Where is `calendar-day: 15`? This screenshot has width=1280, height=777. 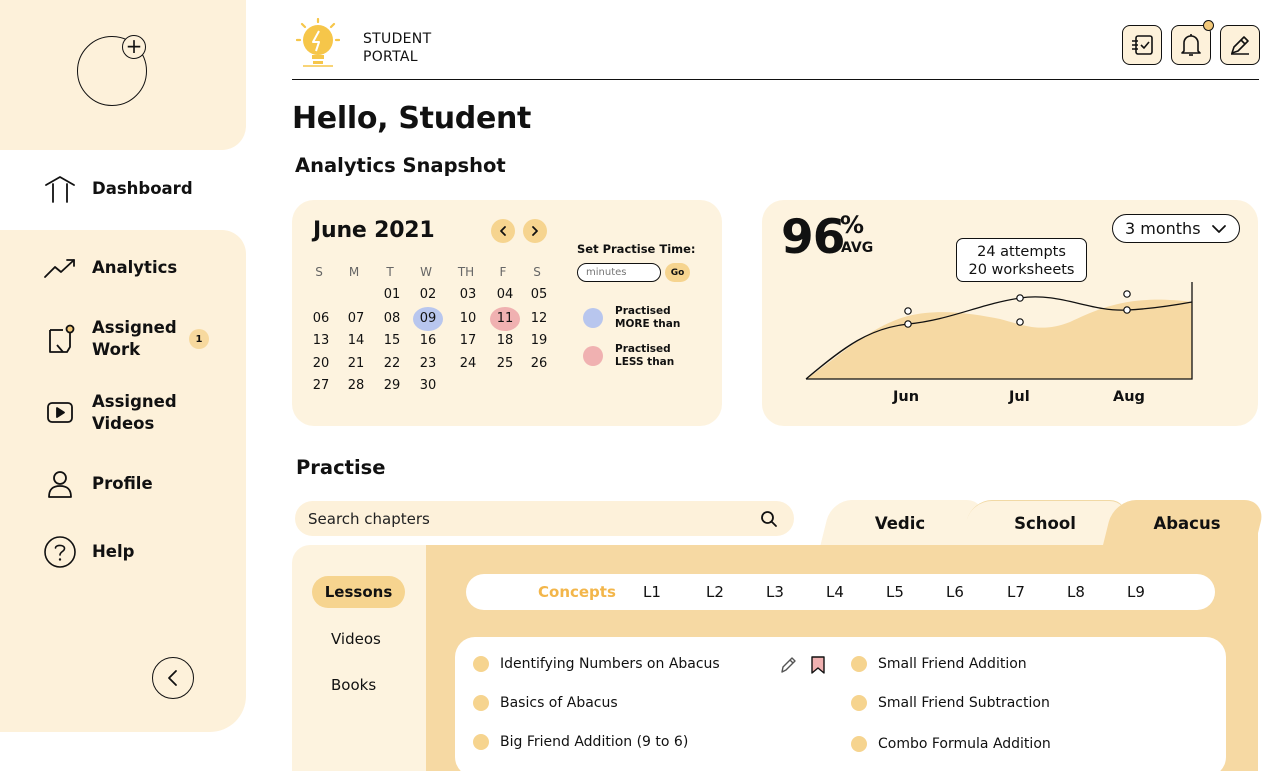 calendar-day: 15 is located at coordinates (392, 341).